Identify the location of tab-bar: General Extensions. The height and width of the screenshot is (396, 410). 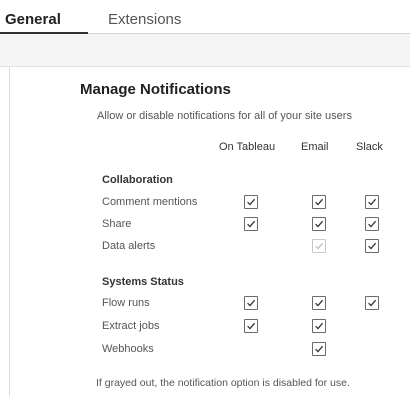
(205, 17).